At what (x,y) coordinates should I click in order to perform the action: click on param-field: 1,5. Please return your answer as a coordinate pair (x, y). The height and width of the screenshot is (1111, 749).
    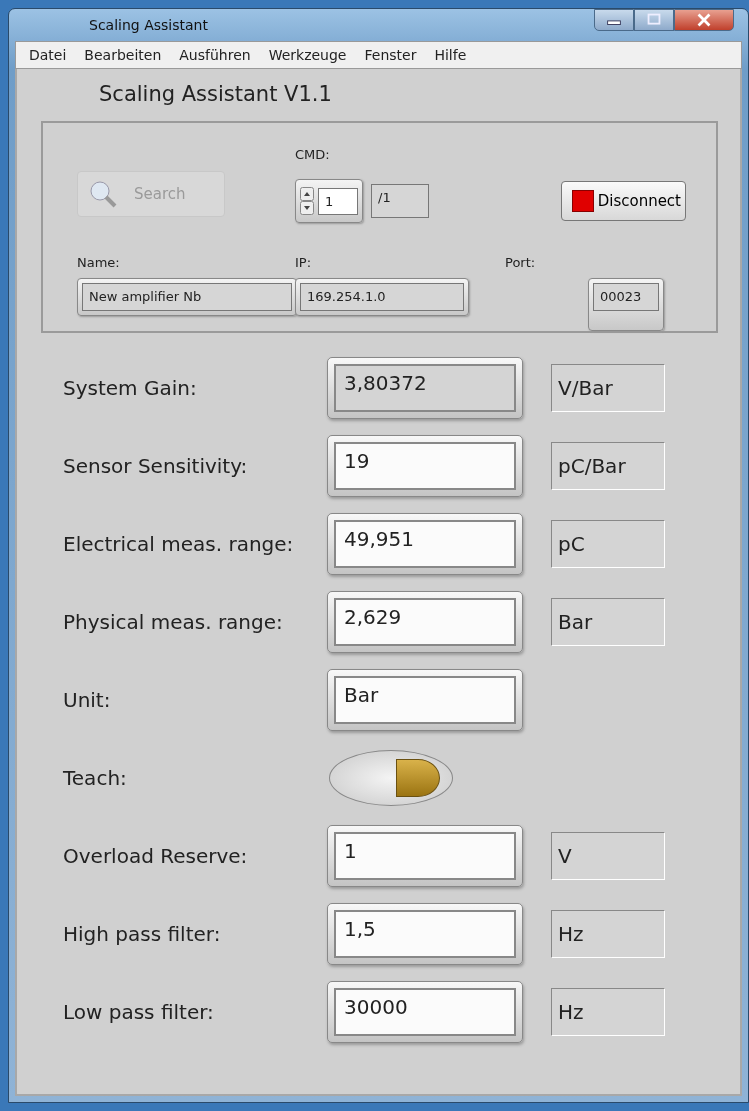
    Looking at the image, I should click on (425, 933).